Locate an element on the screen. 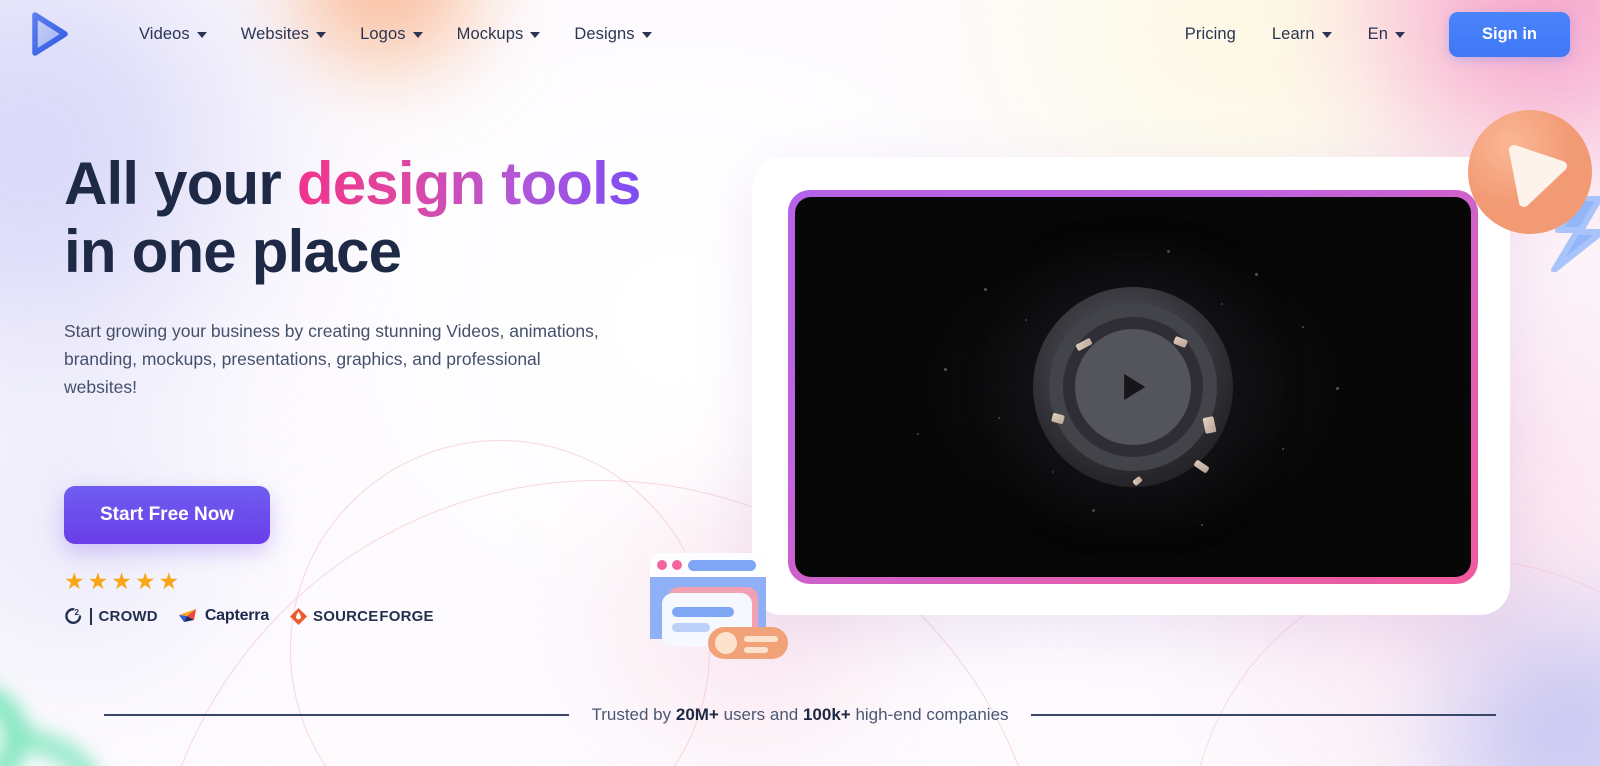 The height and width of the screenshot is (766, 1600). nav-item-videos: Videos is located at coordinates (173, 34).